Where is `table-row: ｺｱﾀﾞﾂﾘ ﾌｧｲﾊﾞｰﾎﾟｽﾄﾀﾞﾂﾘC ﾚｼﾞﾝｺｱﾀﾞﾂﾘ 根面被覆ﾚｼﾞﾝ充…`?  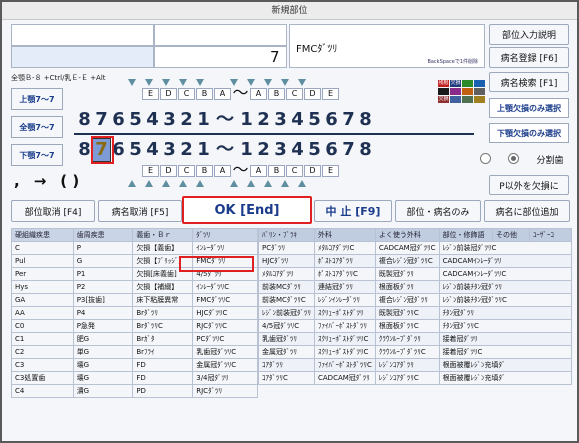 table-row: ｺｱﾀﾞﾂﾘ ﾌｧｲﾊﾞｰﾎﾟｽﾄﾀﾞﾂﾘC ﾚｼﾞﾝｺｱﾀﾞﾂﾘ 根面被覆ﾚｼﾞﾝ充… is located at coordinates (415, 365).